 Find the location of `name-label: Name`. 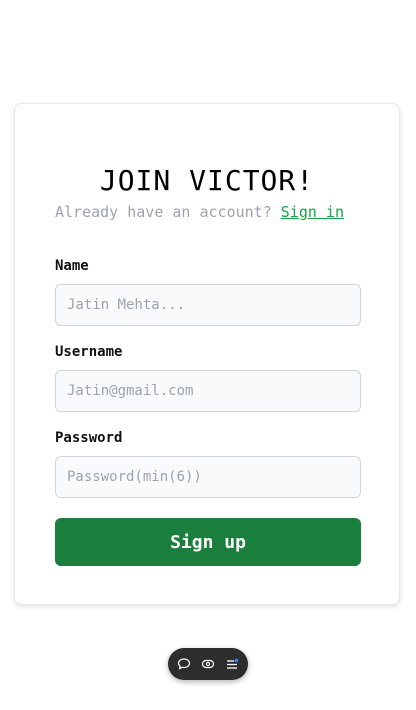

name-label: Name is located at coordinates (72, 266).